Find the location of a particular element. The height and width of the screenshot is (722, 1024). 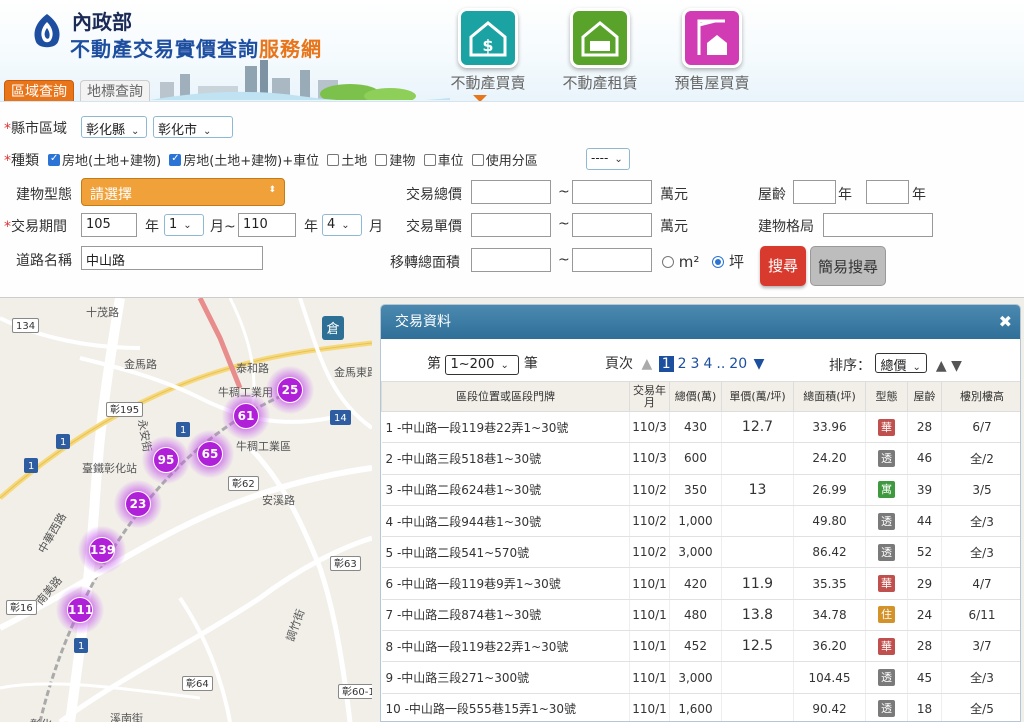

area-unit-m2-radio: m² is located at coordinates (680, 262).